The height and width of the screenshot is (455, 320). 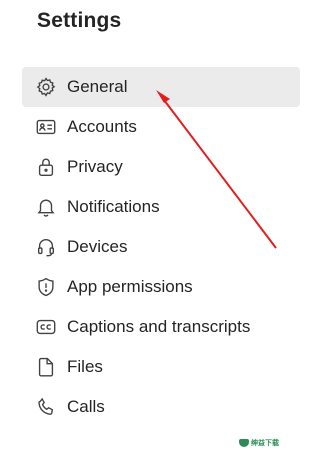 What do you see at coordinates (161, 167) in the screenshot?
I see `menu-item-privacy: Privacy` at bounding box center [161, 167].